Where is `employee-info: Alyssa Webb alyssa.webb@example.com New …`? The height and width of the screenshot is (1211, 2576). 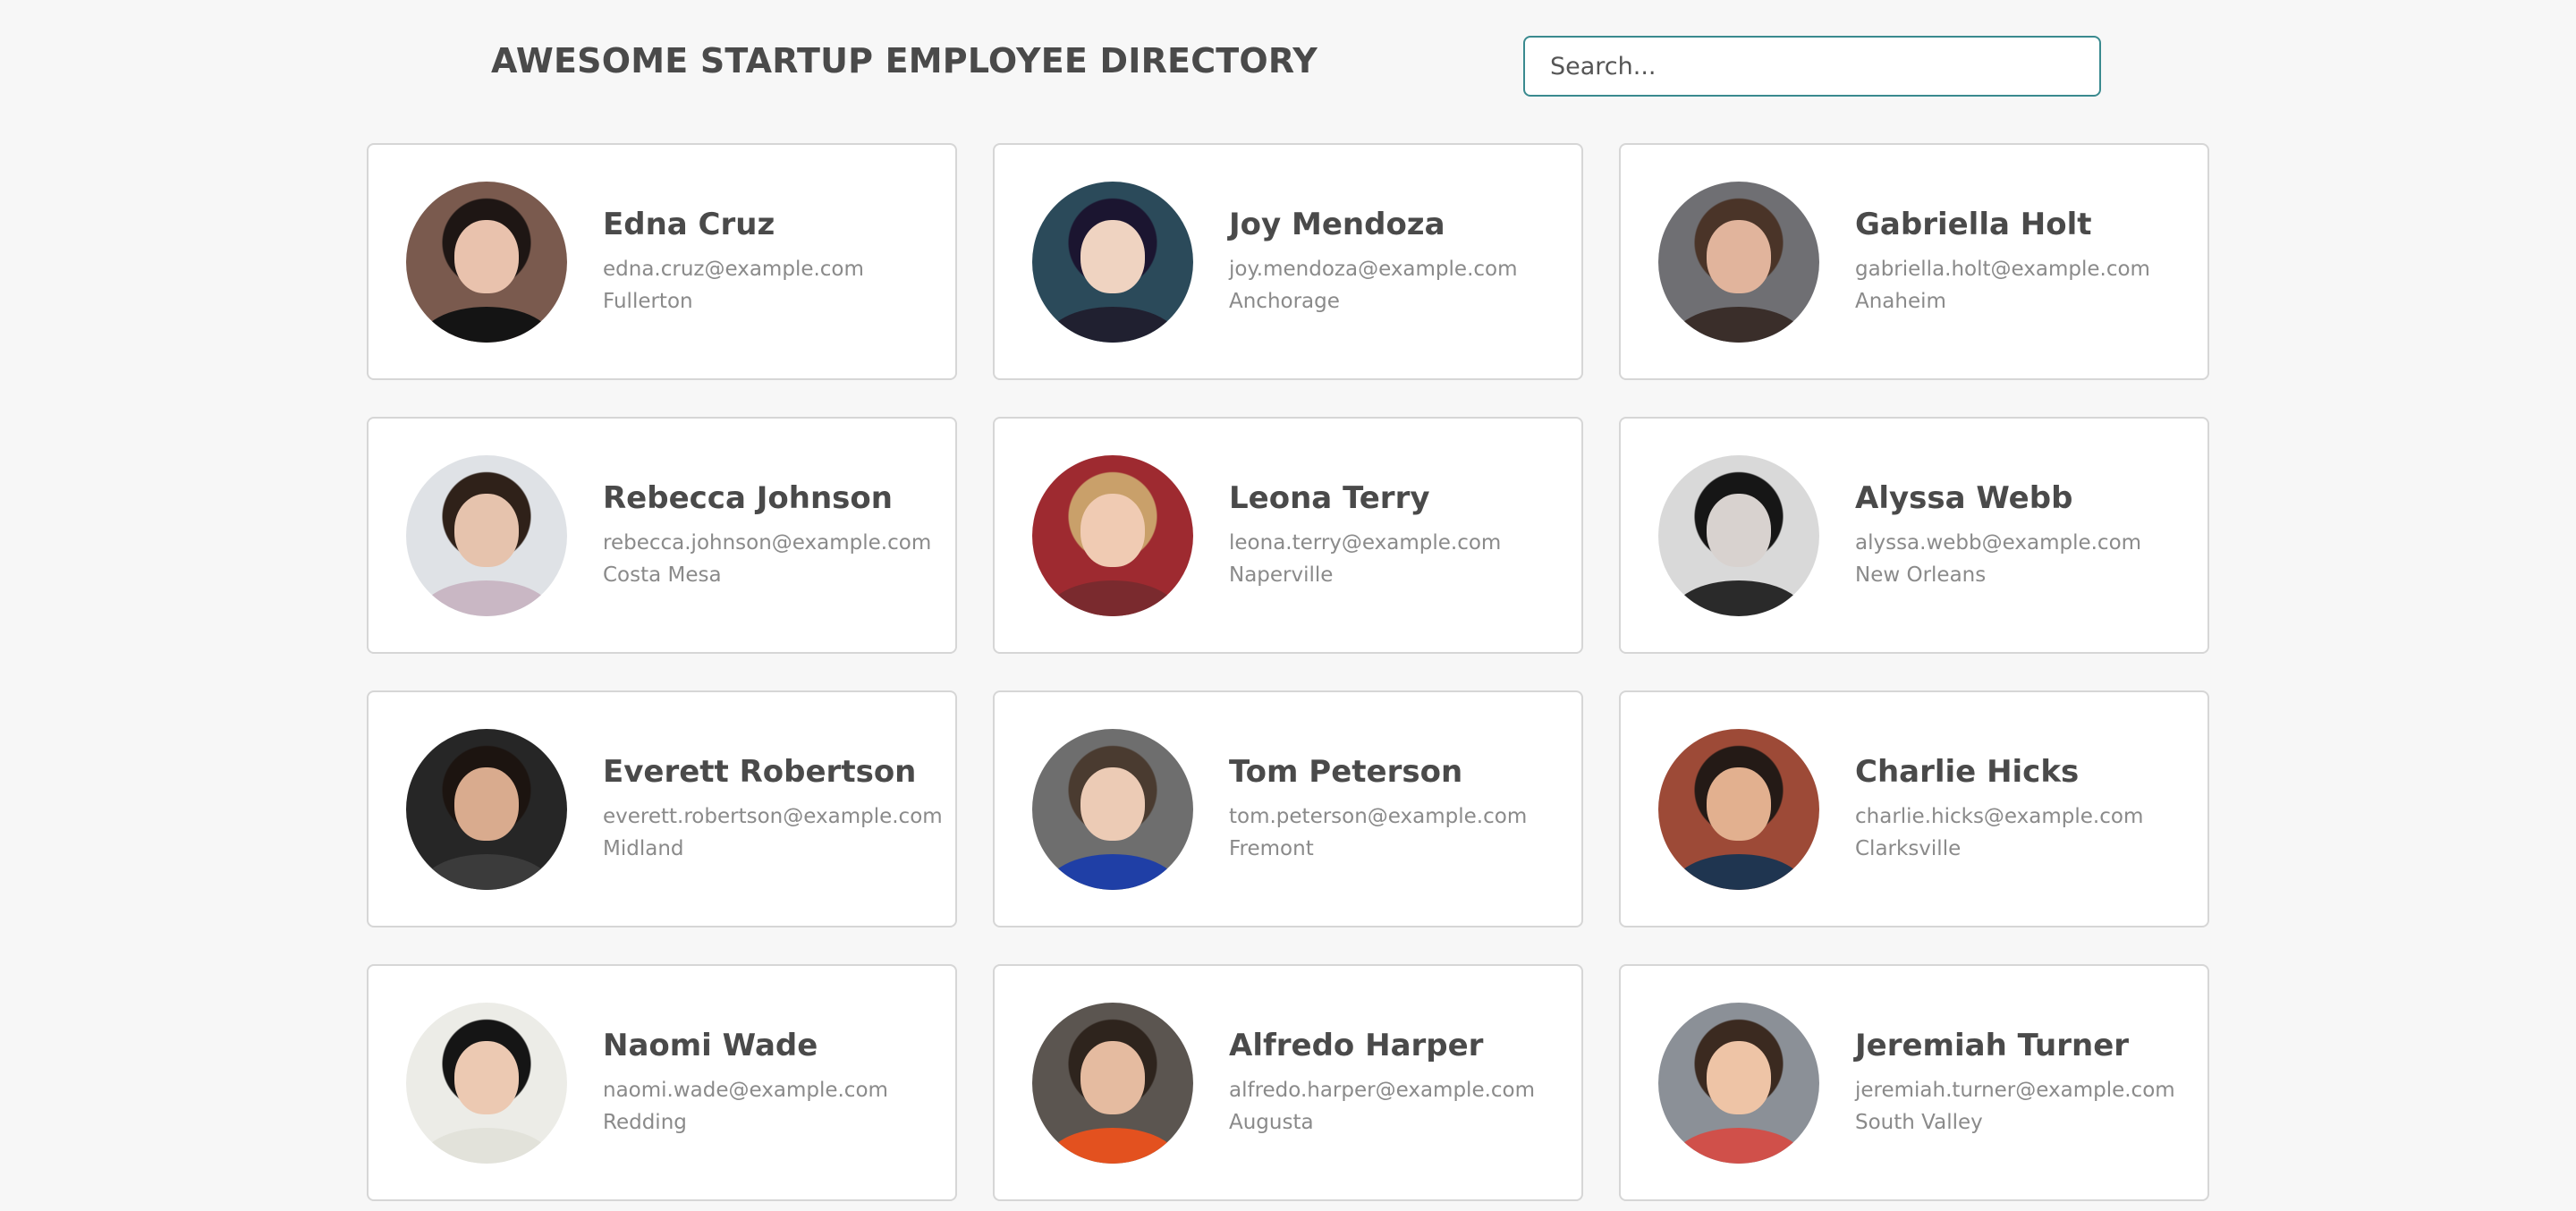 employee-info: Alyssa Webb alyssa.webb@example.com New … is located at coordinates (1998, 535).